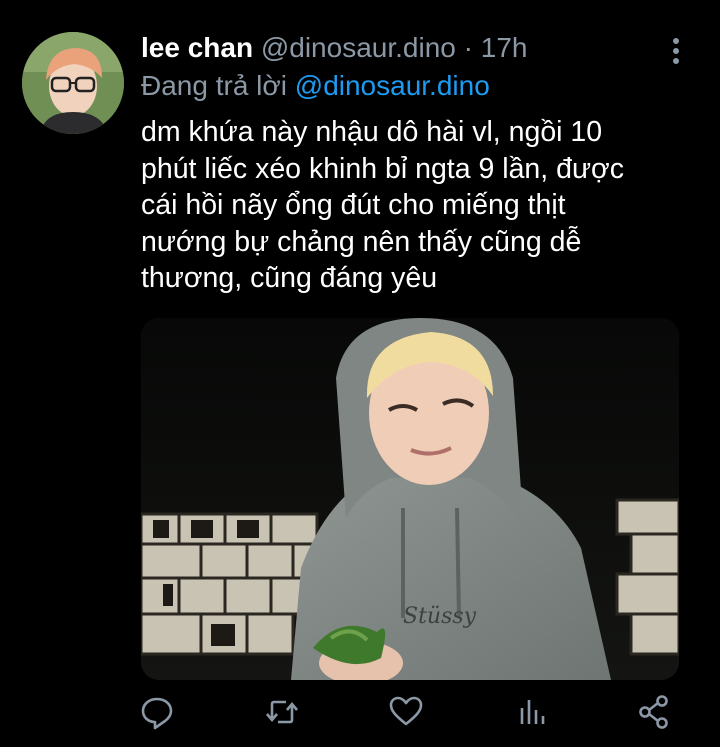 The height and width of the screenshot is (747, 720). What do you see at coordinates (157, 712) in the screenshot?
I see `comment-icon` at bounding box center [157, 712].